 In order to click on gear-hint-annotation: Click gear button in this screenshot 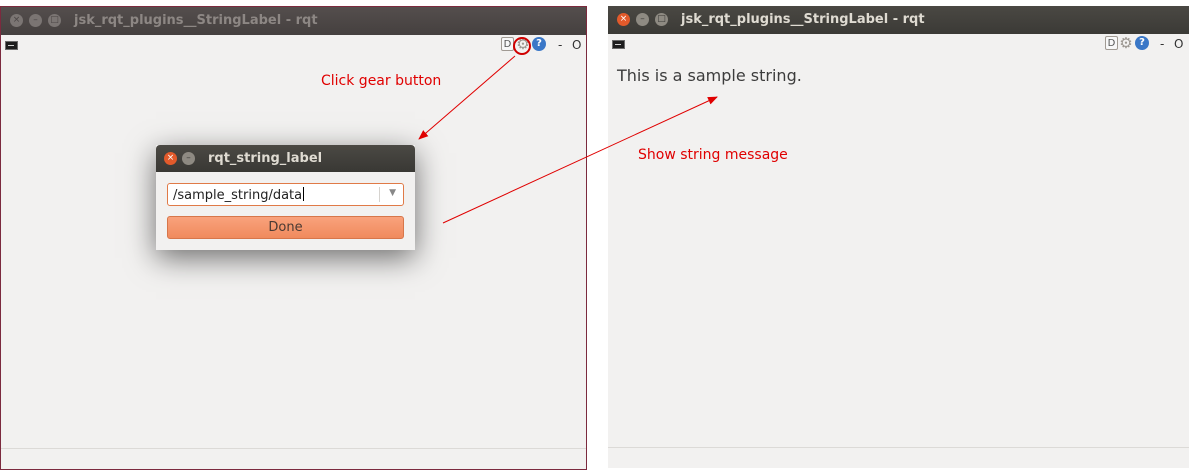, I will do `click(381, 81)`.